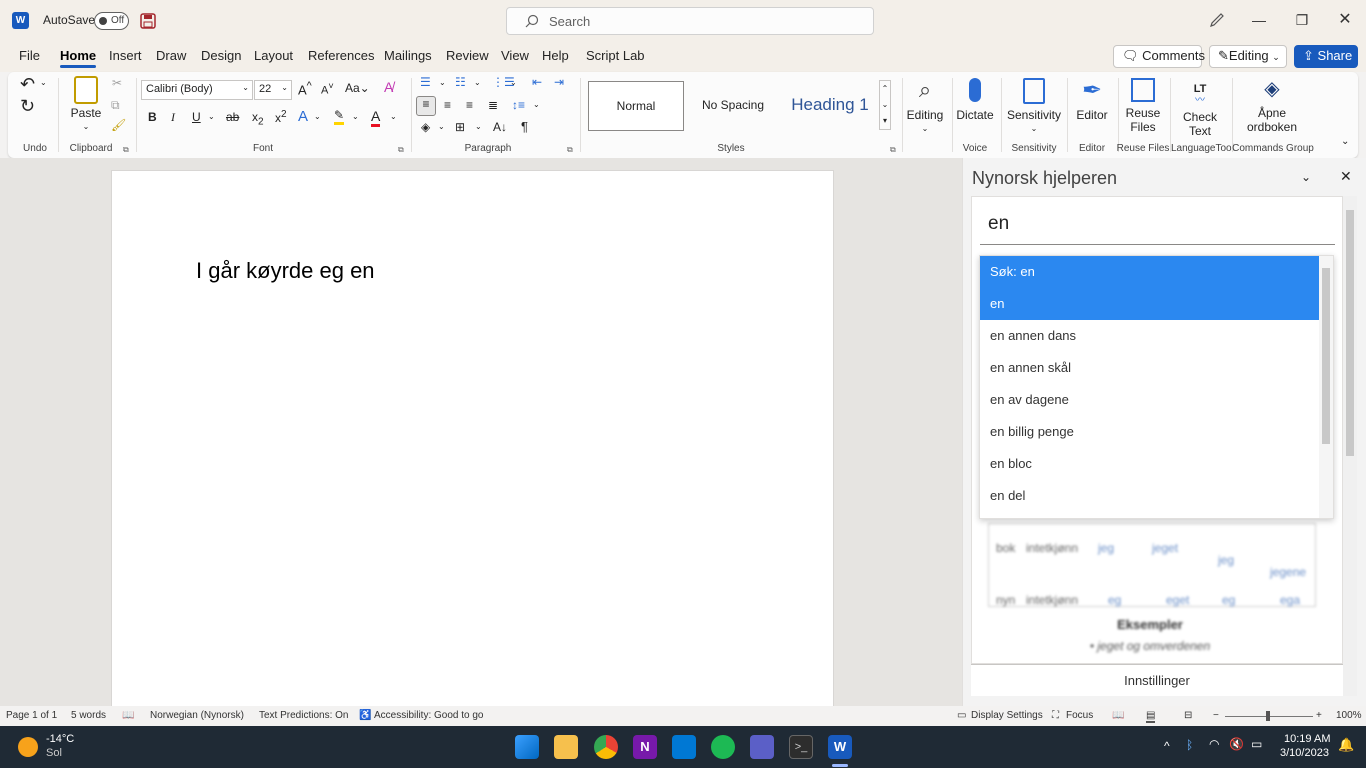  I want to click on tab-view: View, so click(515, 55).